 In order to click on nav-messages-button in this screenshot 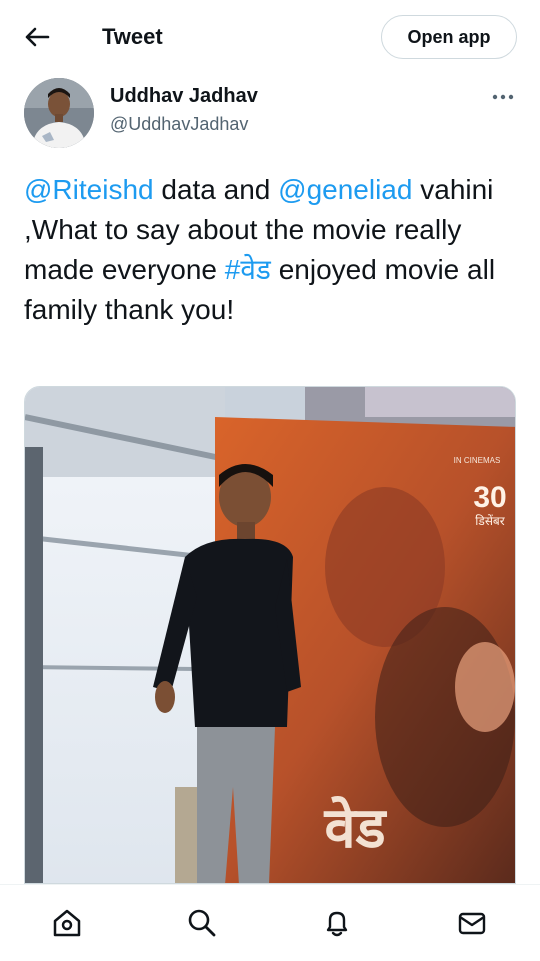, I will do `click(472, 923)`.